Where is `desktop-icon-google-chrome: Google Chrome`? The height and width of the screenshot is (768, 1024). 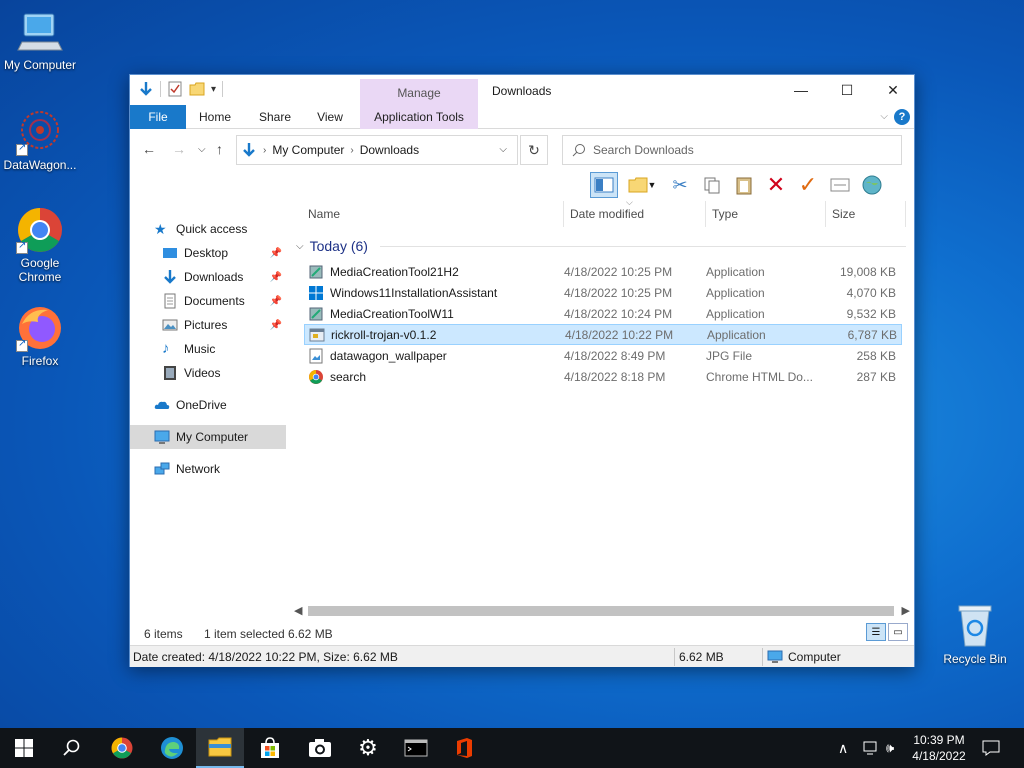 desktop-icon-google-chrome: Google Chrome is located at coordinates (40, 245).